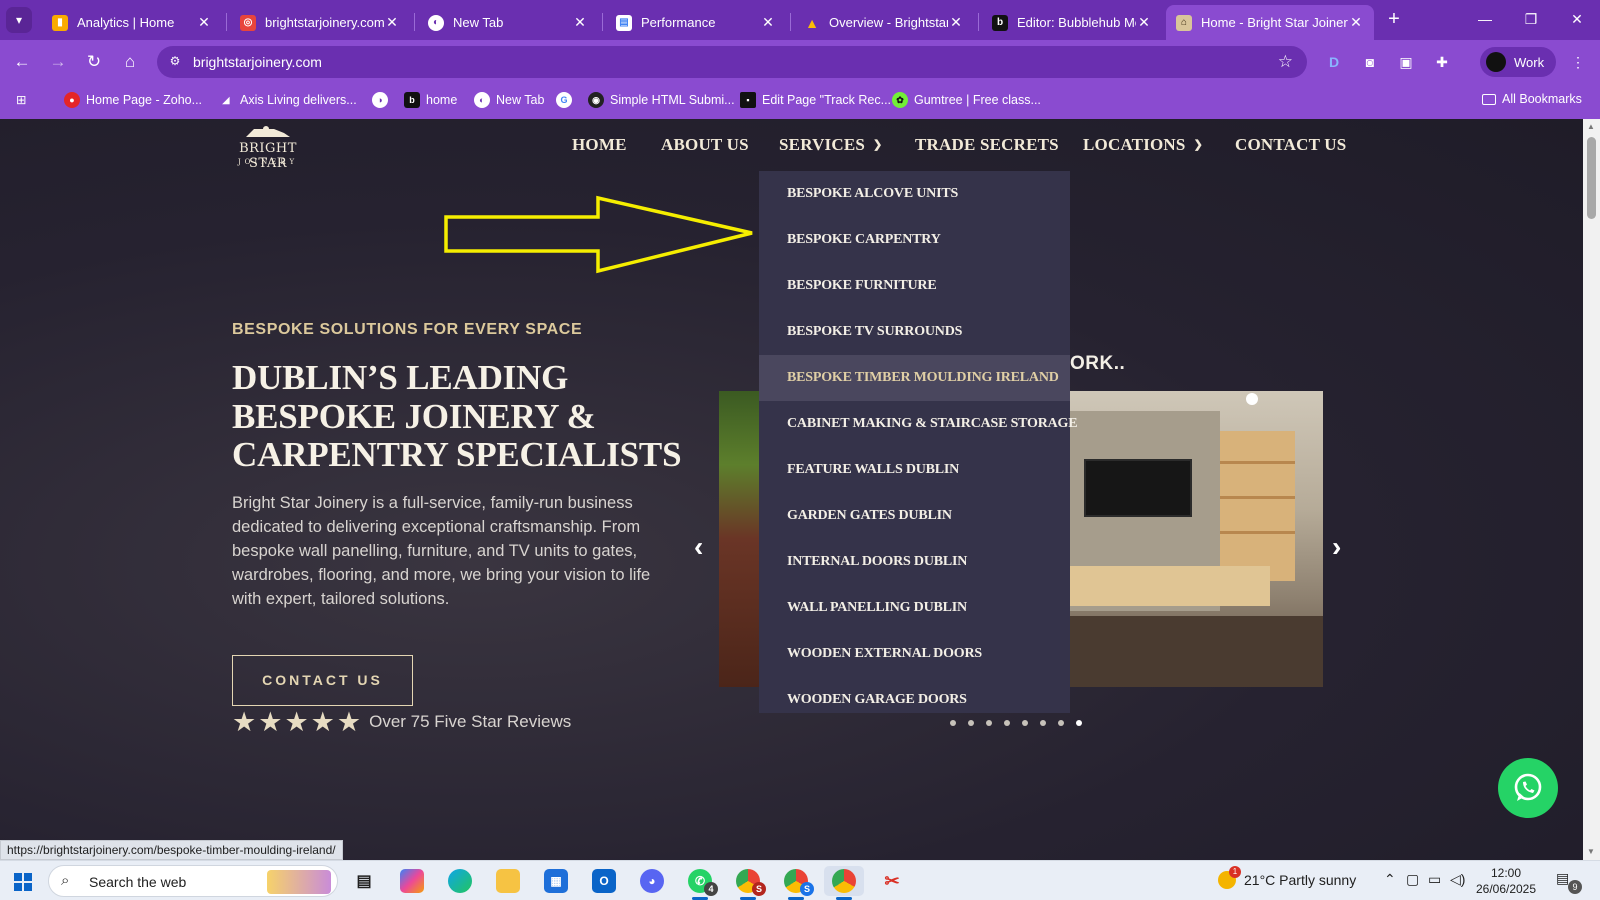 The image size is (1600, 900). What do you see at coordinates (1434, 879) in the screenshot?
I see `tray-network-icon: ▭` at bounding box center [1434, 879].